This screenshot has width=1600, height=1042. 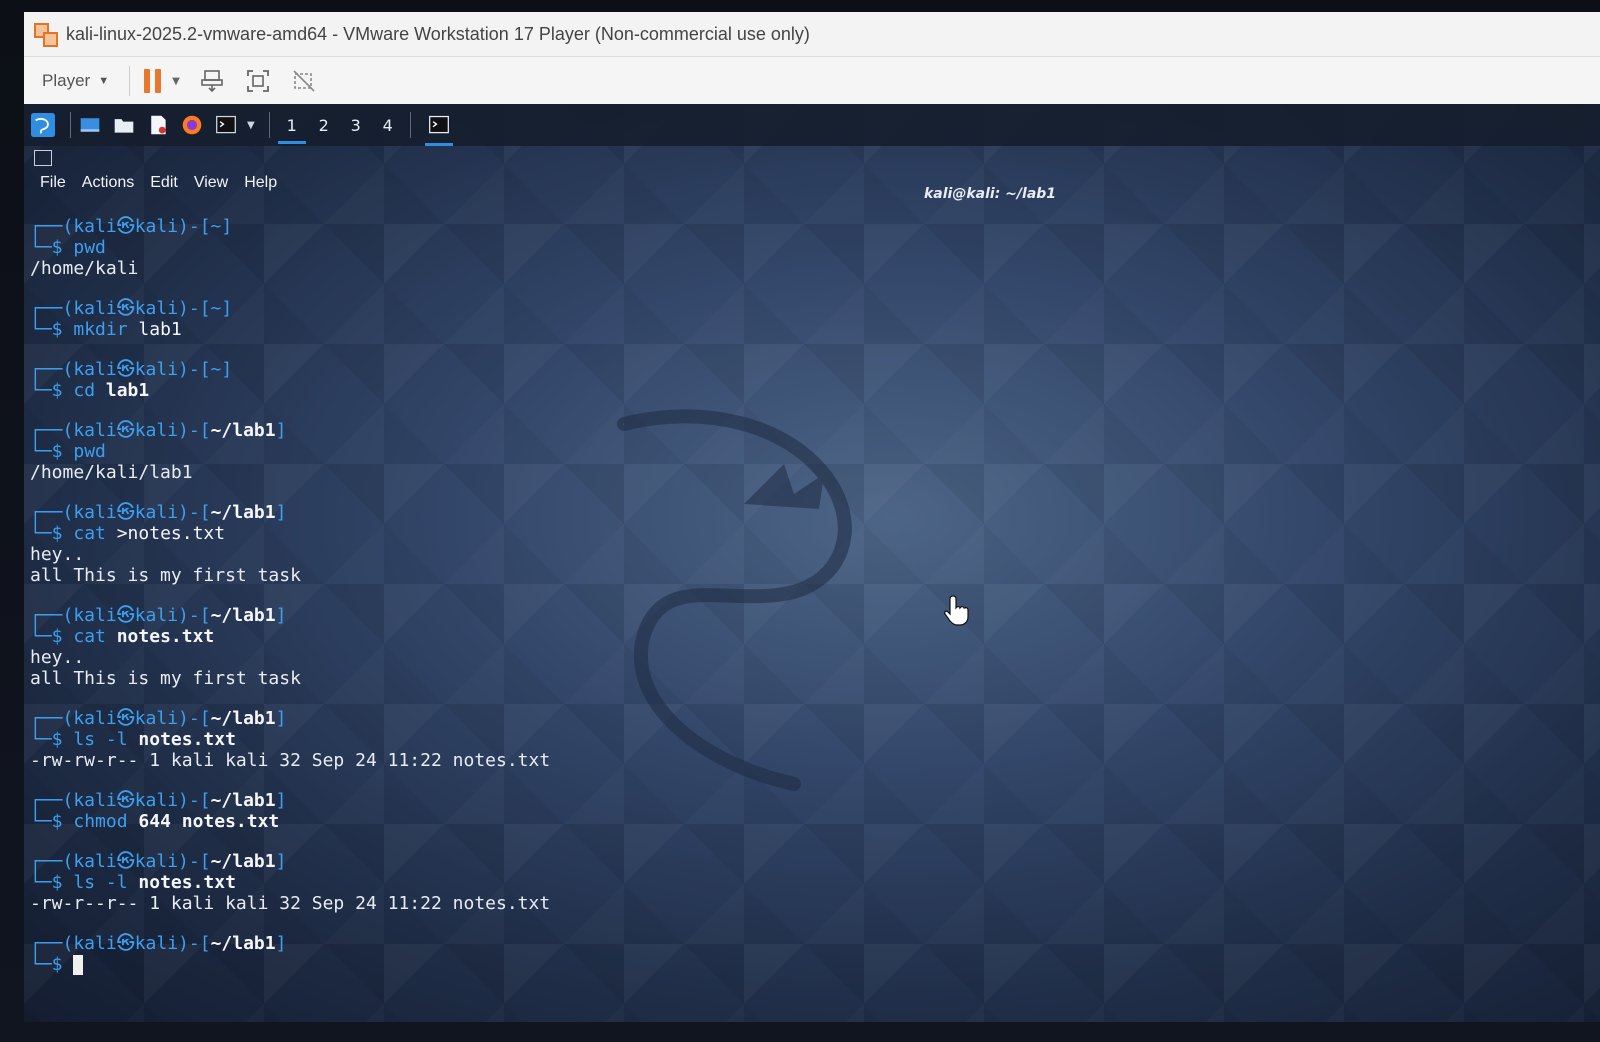 What do you see at coordinates (630, 964) in the screenshot?
I see `command-input-line: └─$` at bounding box center [630, 964].